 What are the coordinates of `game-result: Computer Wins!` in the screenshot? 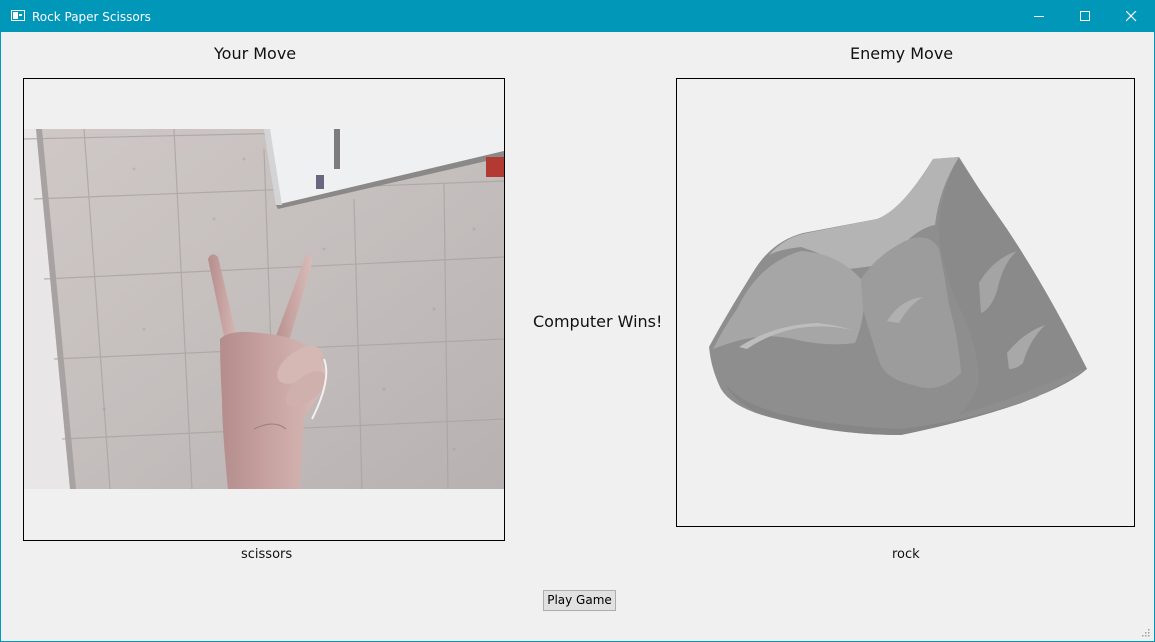 It's located at (598, 321).